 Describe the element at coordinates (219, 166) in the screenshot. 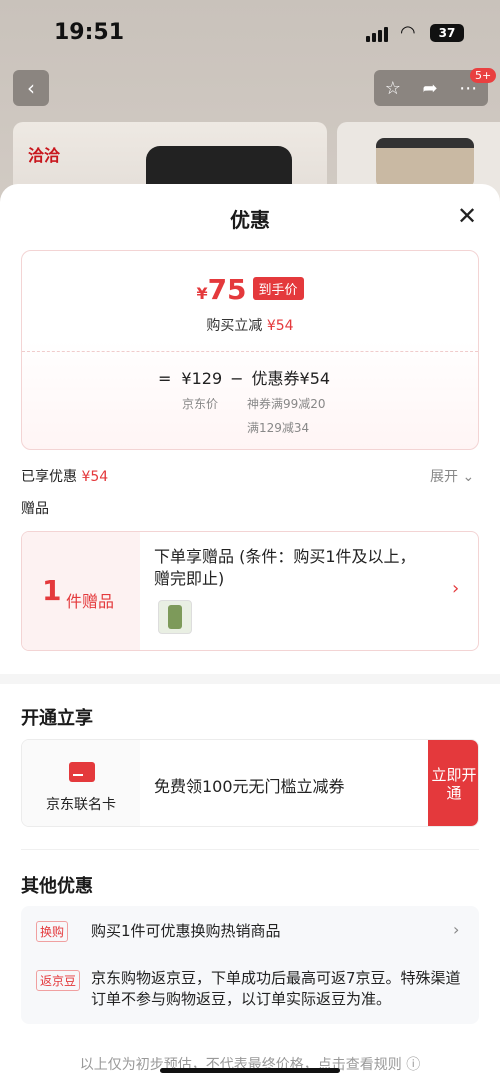

I see `product-jar-image` at that location.